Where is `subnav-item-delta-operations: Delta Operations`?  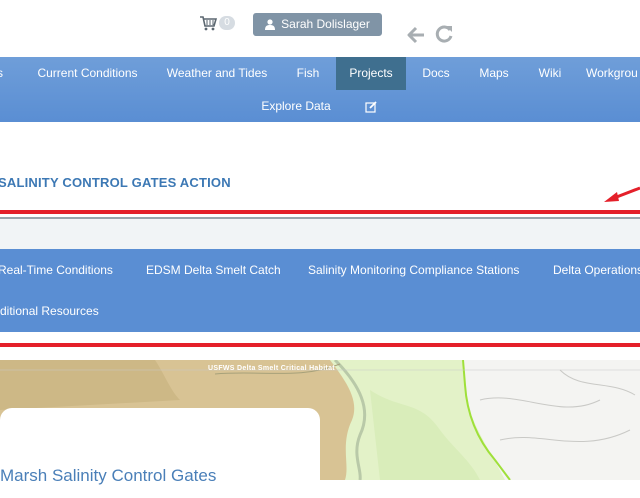
subnav-item-delta-operations: Delta Operations is located at coordinates (596, 270).